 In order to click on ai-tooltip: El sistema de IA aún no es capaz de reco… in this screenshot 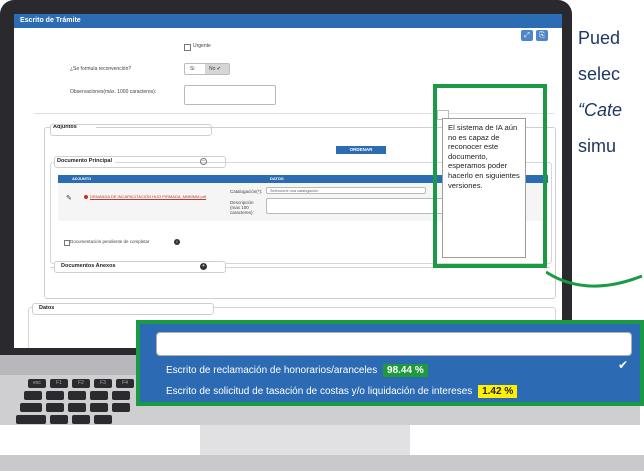, I will do `click(484, 188)`.